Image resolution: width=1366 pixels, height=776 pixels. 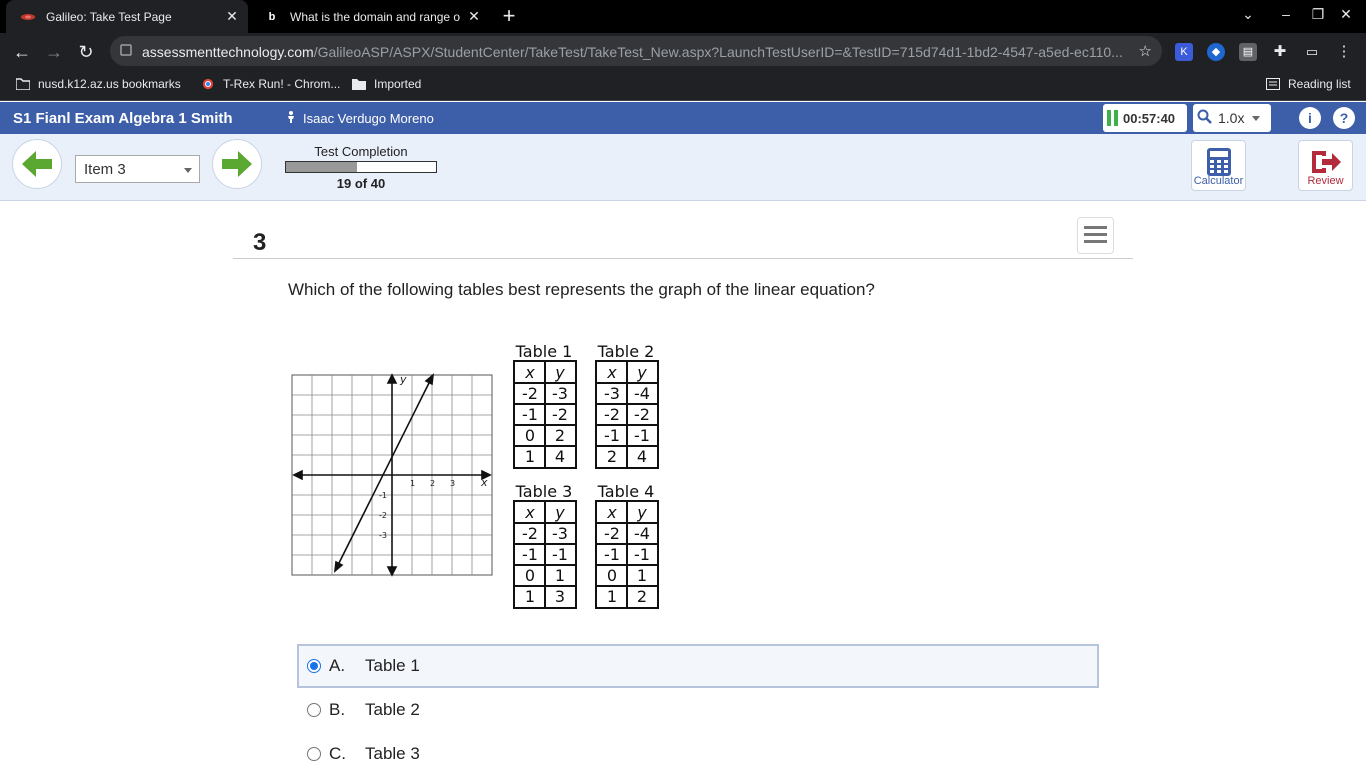 I want to click on printer-extension-icon: ▤, so click(x=1248, y=52).